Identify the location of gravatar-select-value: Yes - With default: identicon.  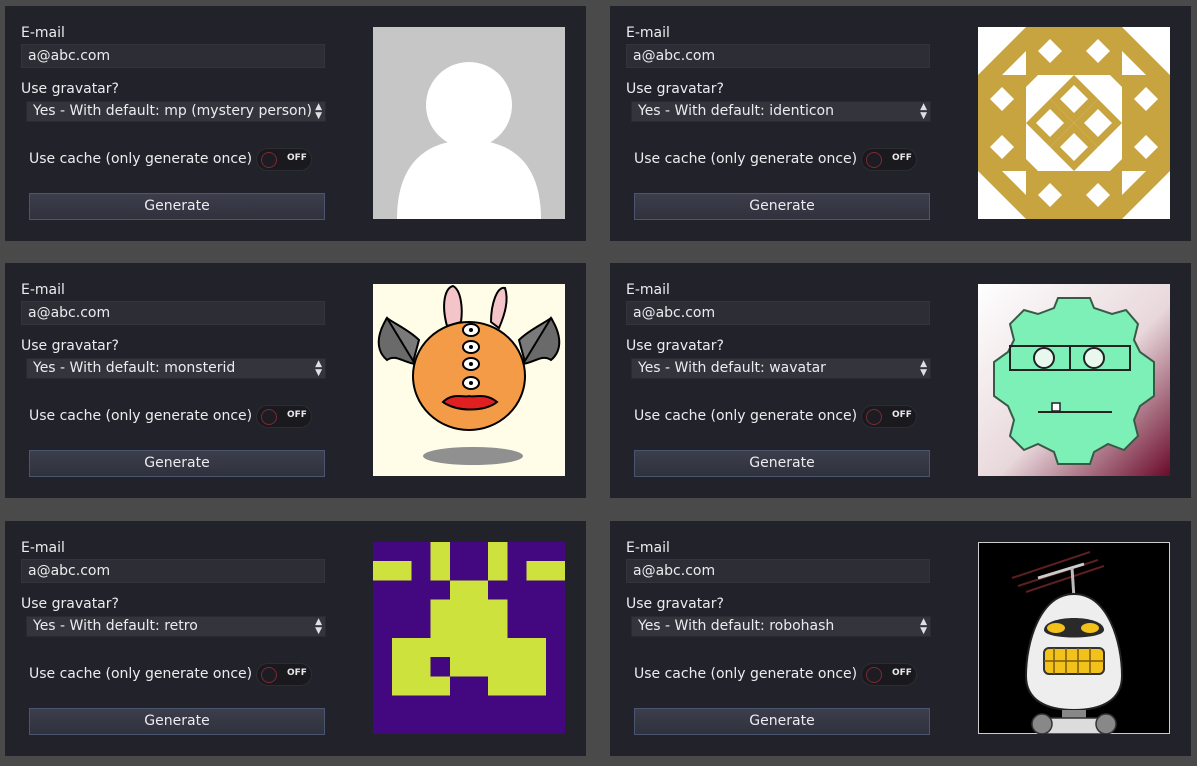
(736, 111).